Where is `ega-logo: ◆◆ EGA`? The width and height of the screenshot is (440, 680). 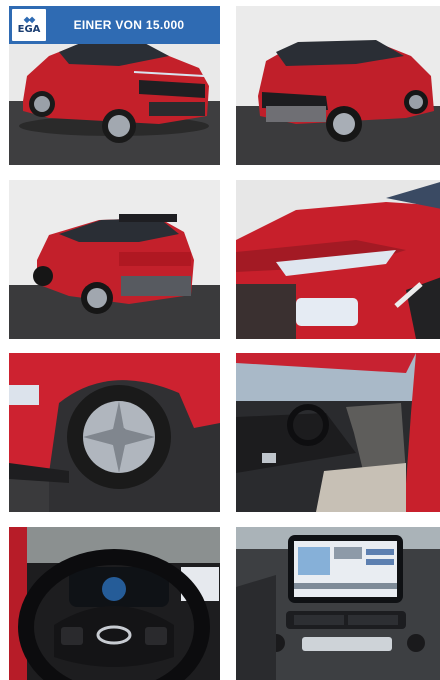 ega-logo: ◆◆ EGA is located at coordinates (29, 25).